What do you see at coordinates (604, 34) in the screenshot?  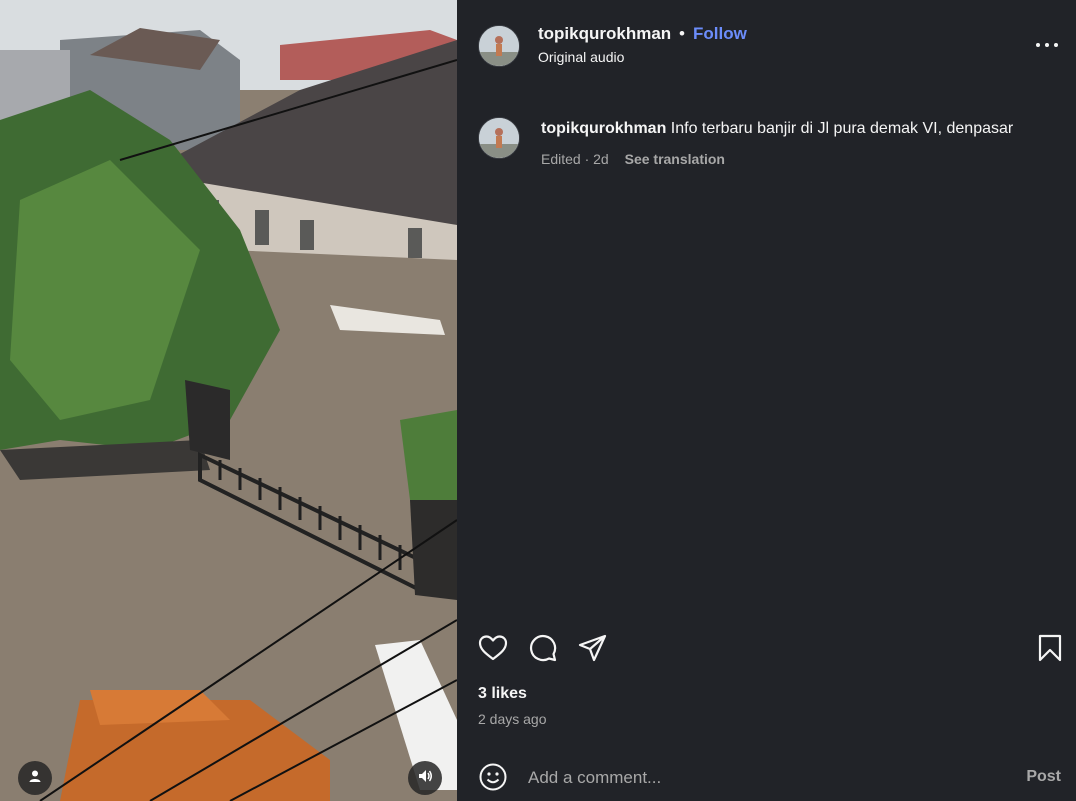 I see `author-username: topikqurokhman` at bounding box center [604, 34].